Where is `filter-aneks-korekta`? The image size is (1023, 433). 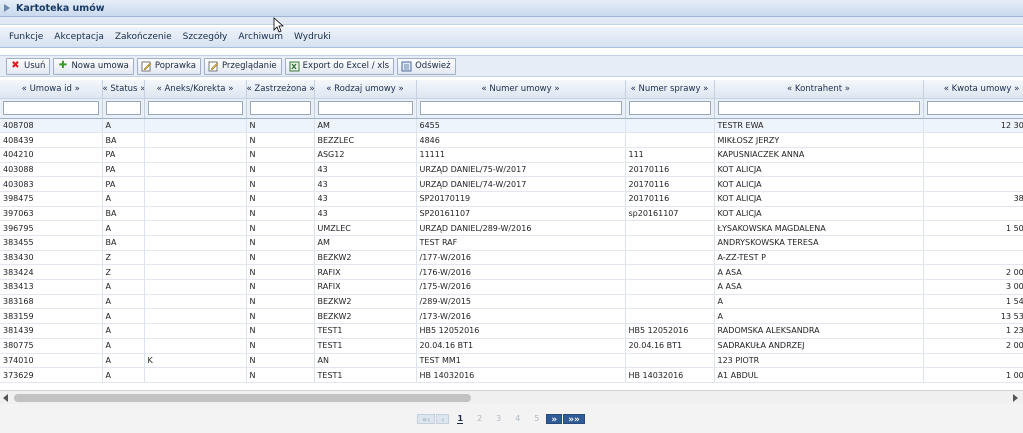
filter-aneks-korekta is located at coordinates (195, 108).